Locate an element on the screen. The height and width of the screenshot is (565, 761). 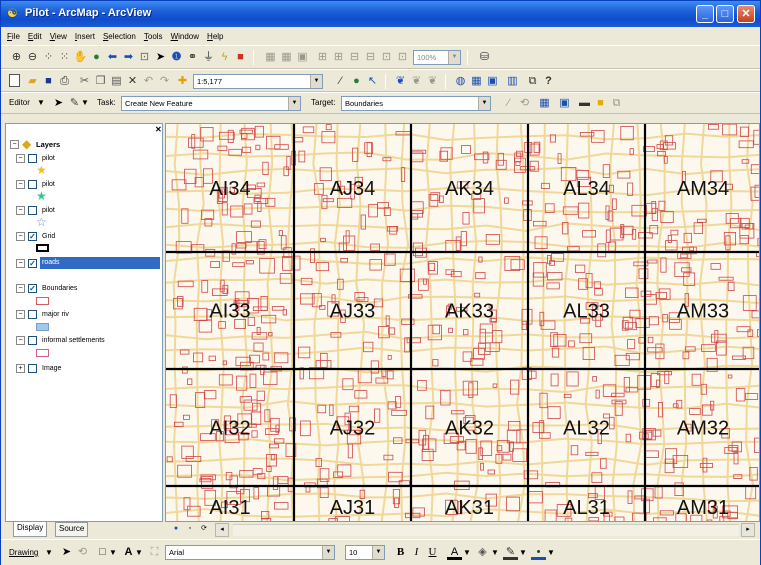
arccatalog-icon: ◍ is located at coordinates (460, 81).